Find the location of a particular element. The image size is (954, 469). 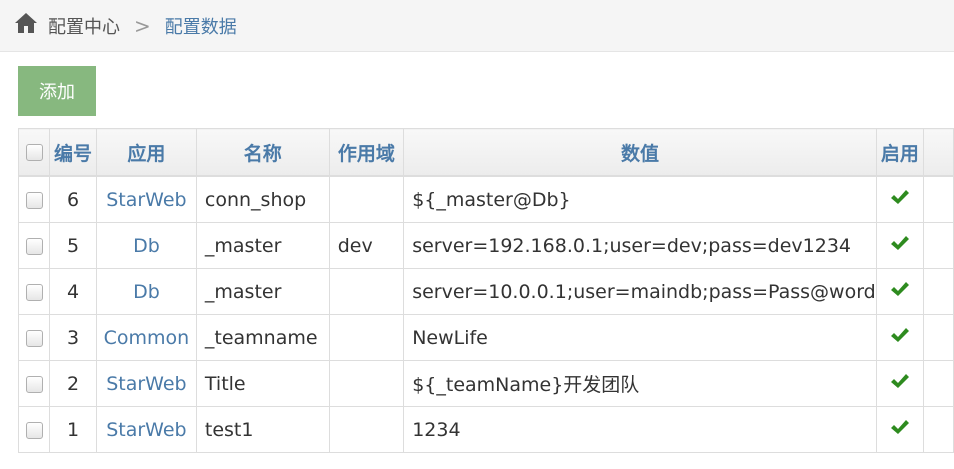

cell-name: test1 is located at coordinates (262, 429).